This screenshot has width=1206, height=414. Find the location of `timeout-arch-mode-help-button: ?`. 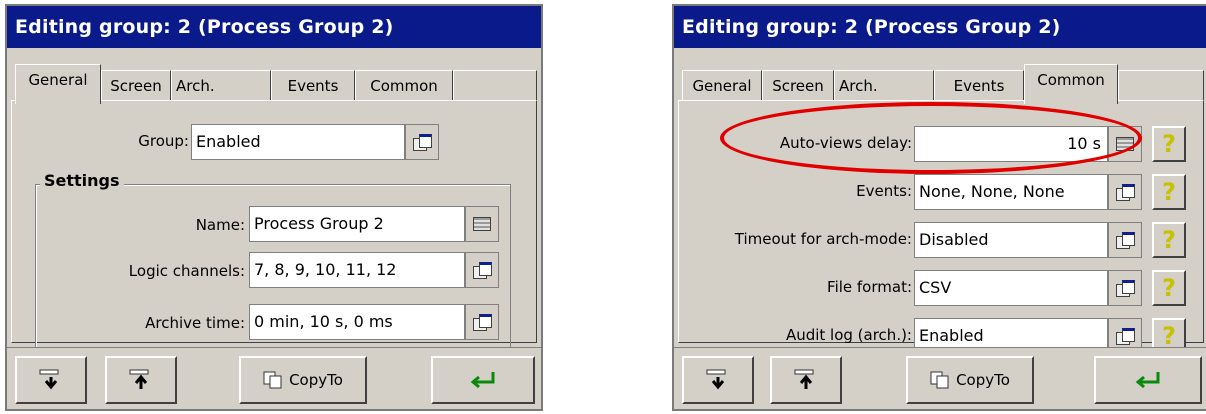

timeout-arch-mode-help-button: ? is located at coordinates (1169, 240).